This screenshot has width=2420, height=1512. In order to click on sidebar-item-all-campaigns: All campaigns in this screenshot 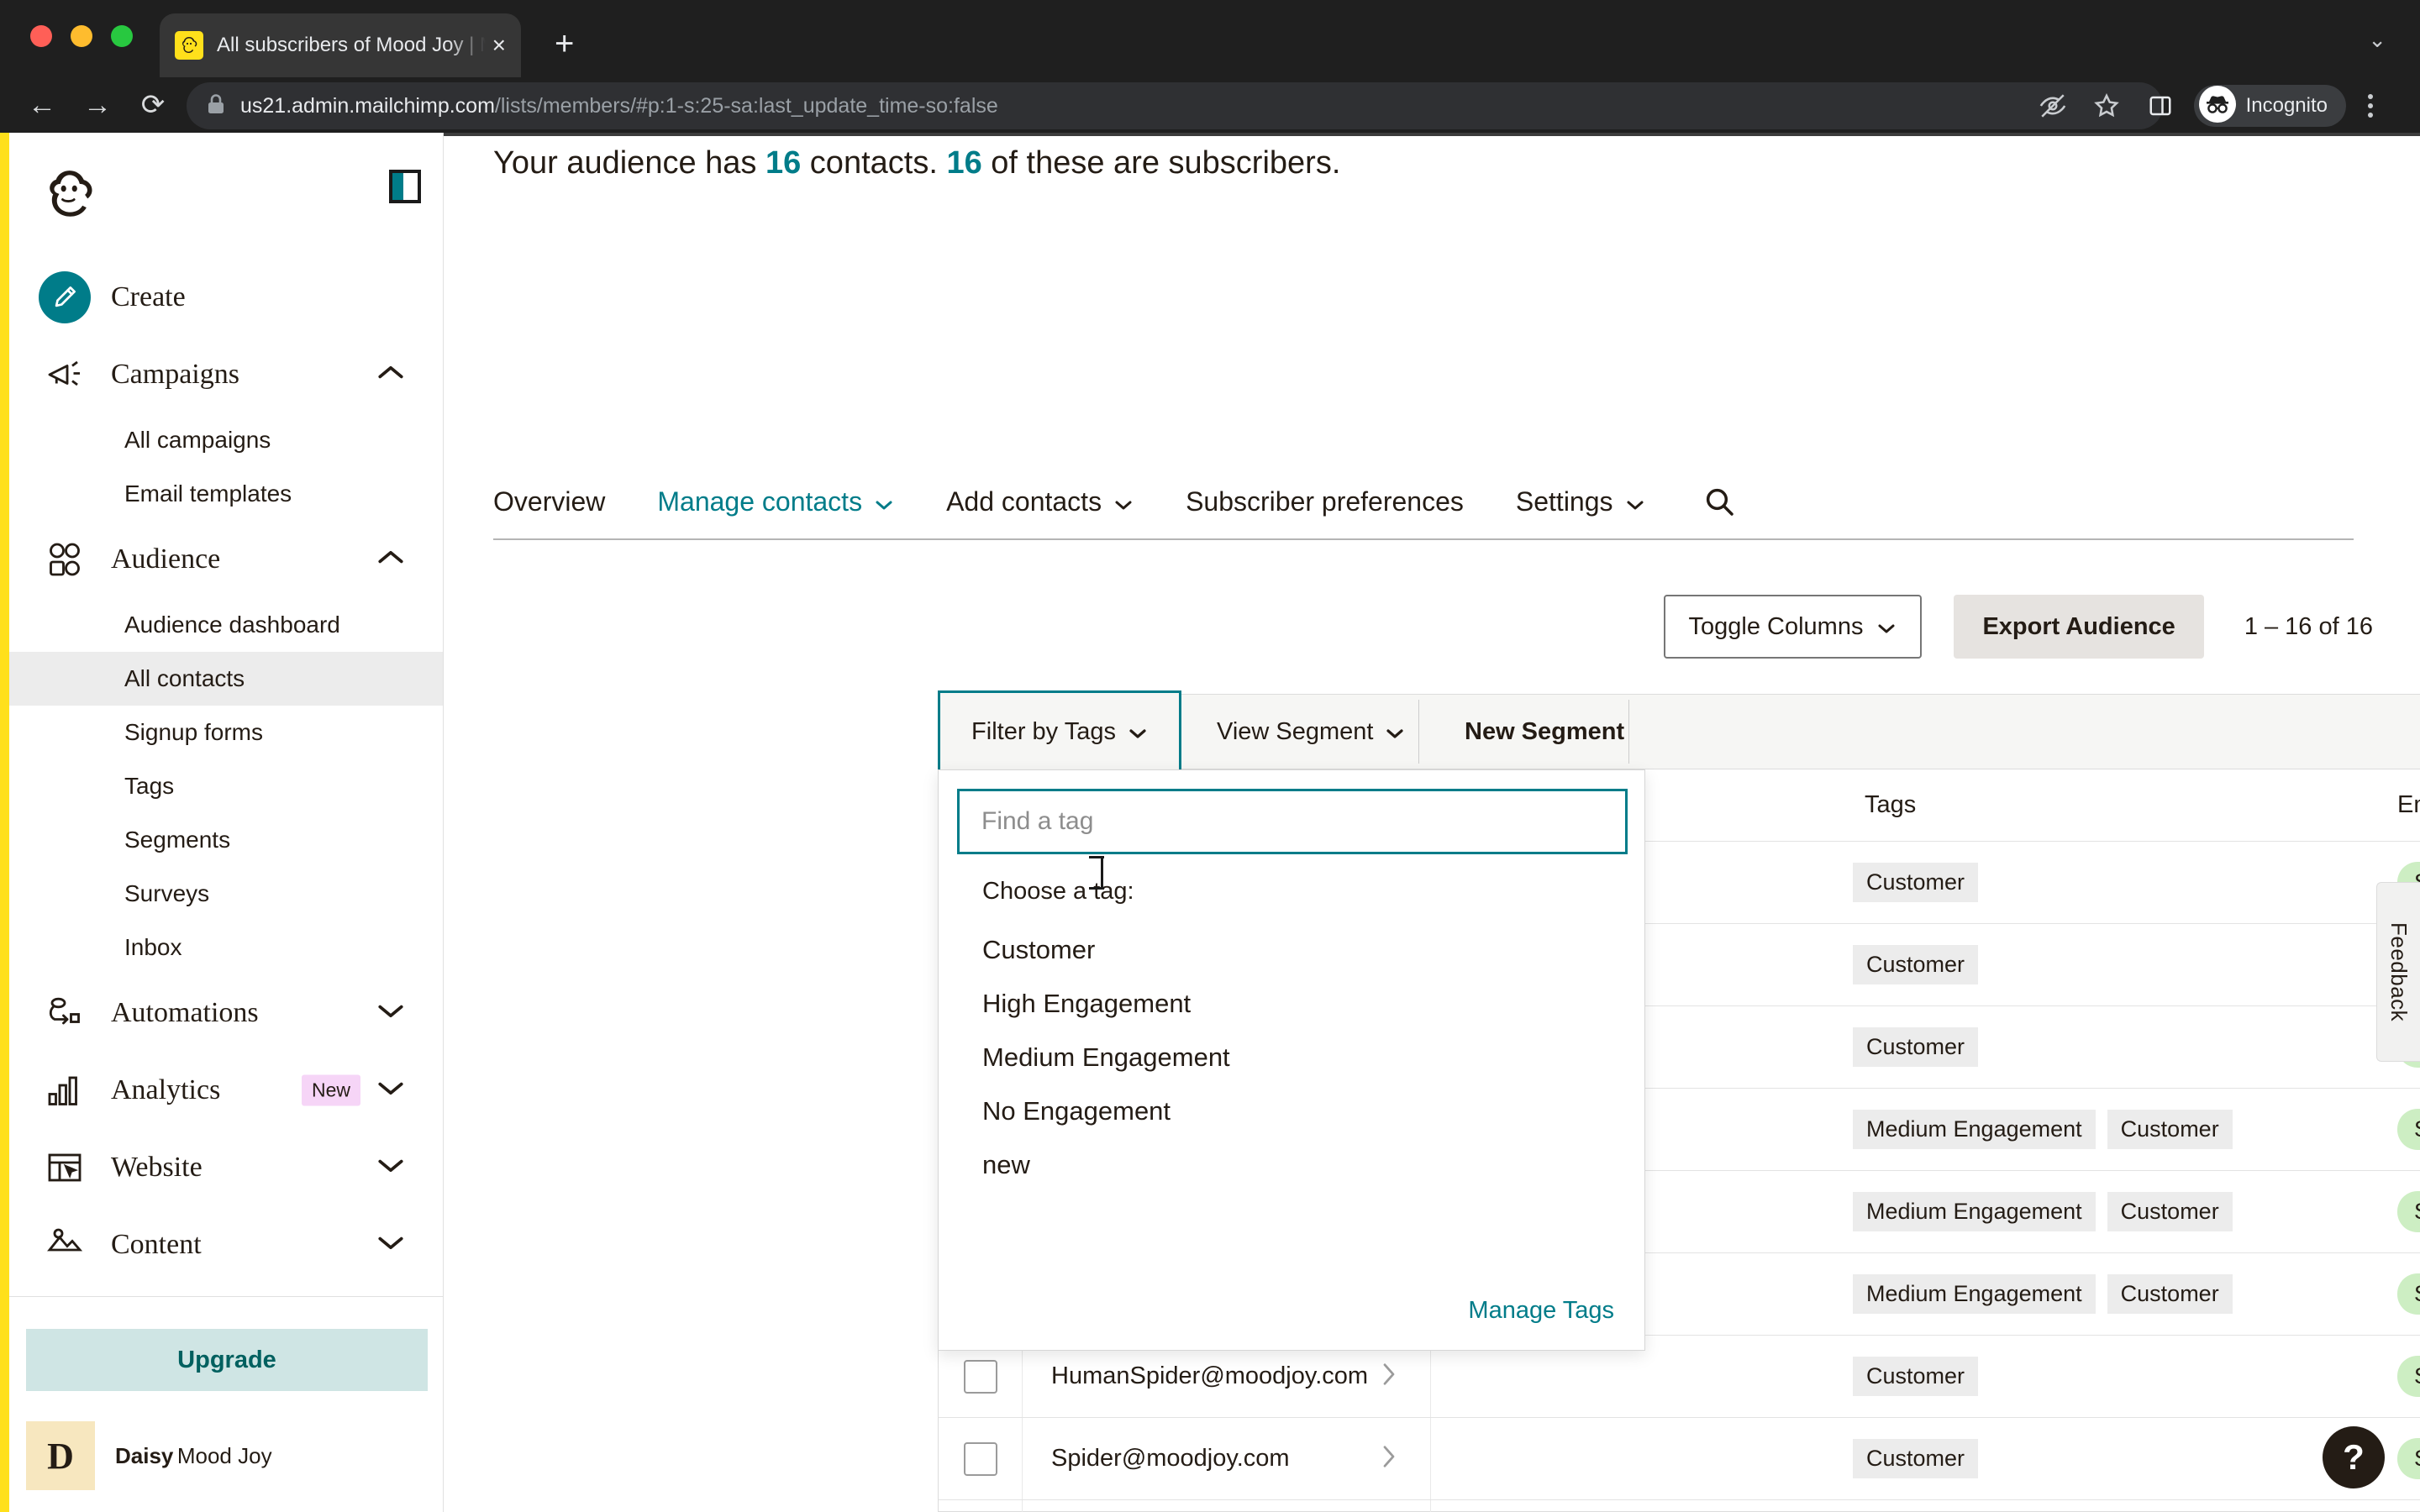, I will do `click(226, 440)`.